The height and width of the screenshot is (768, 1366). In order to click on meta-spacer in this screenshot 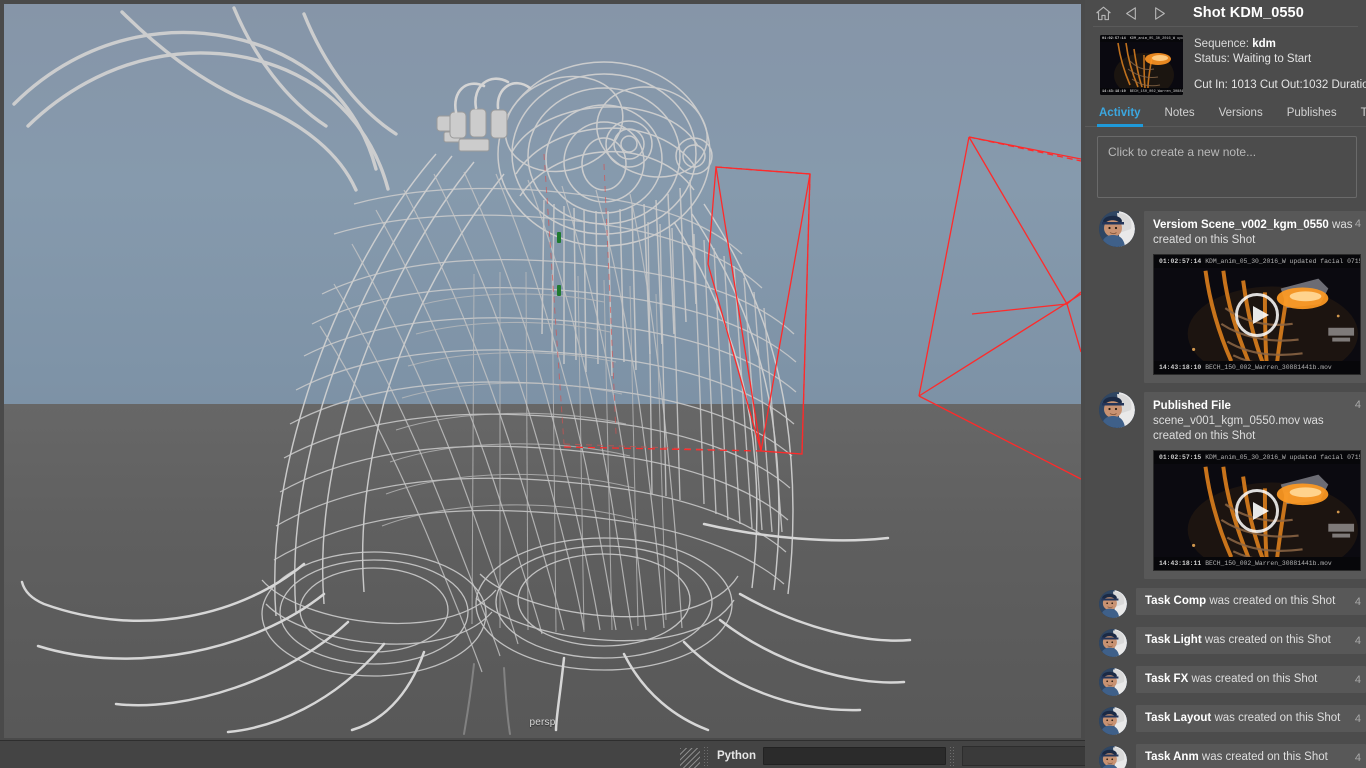, I will do `click(1280, 72)`.